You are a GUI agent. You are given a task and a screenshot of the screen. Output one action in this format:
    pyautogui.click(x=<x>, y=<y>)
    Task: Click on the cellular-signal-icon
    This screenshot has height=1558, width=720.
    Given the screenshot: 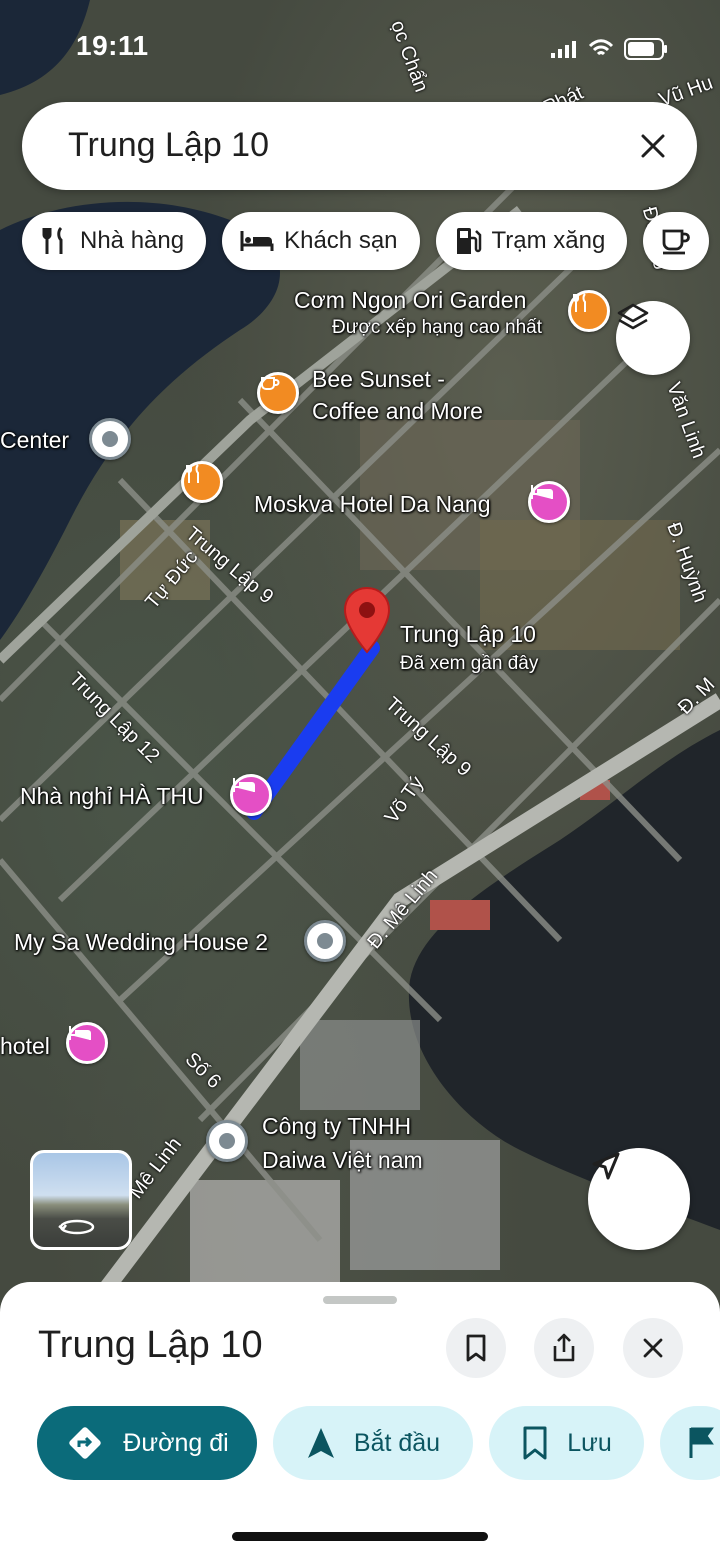 What is the action you would take?
    pyautogui.click(x=563, y=49)
    